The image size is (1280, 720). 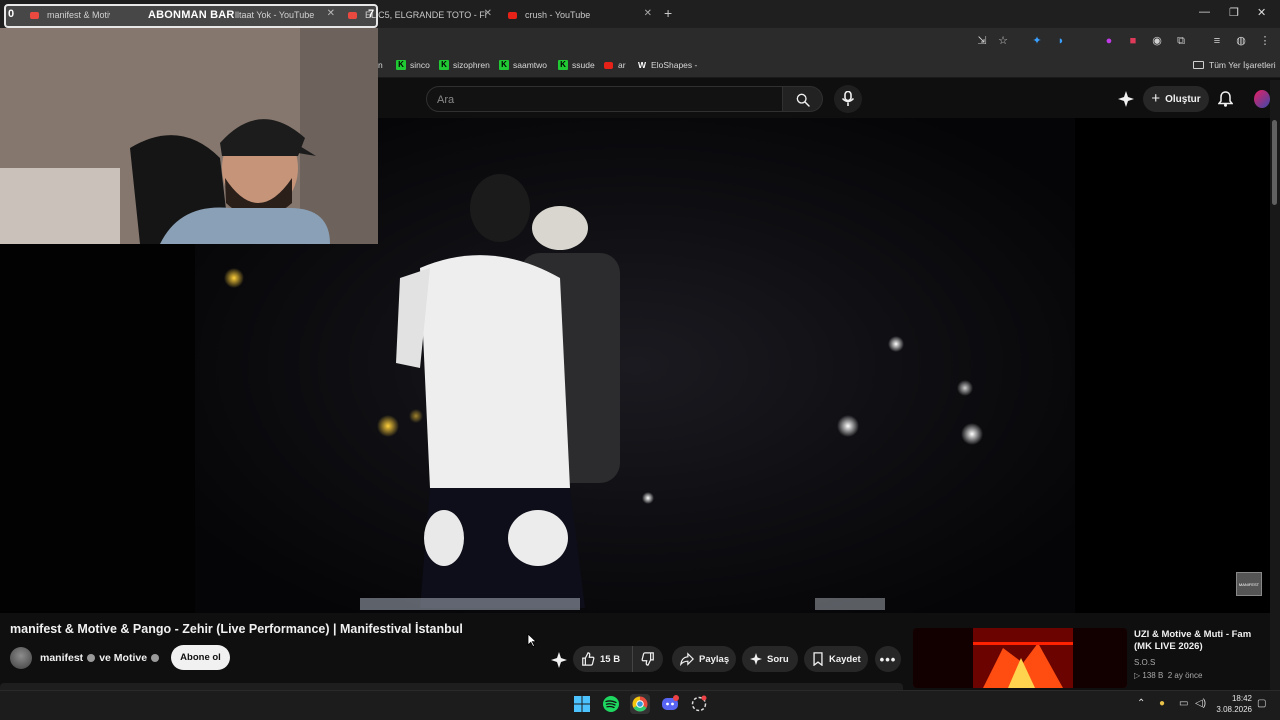 I want to click on spotify-icon, so click(x=611, y=704).